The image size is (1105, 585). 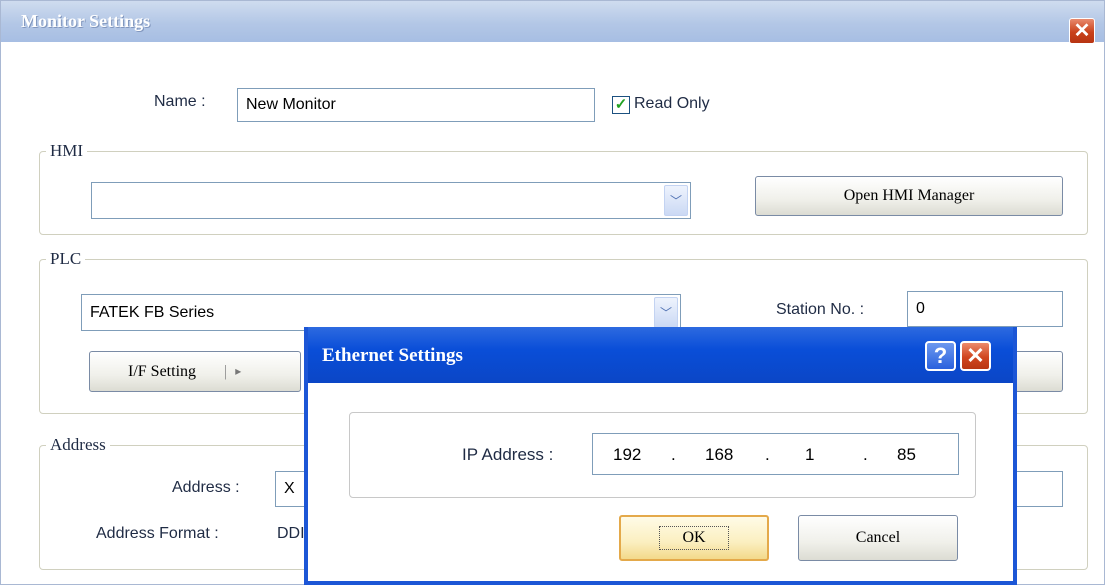 I want to click on plc-select: FATEK FB Series ﹀, so click(x=381, y=312).